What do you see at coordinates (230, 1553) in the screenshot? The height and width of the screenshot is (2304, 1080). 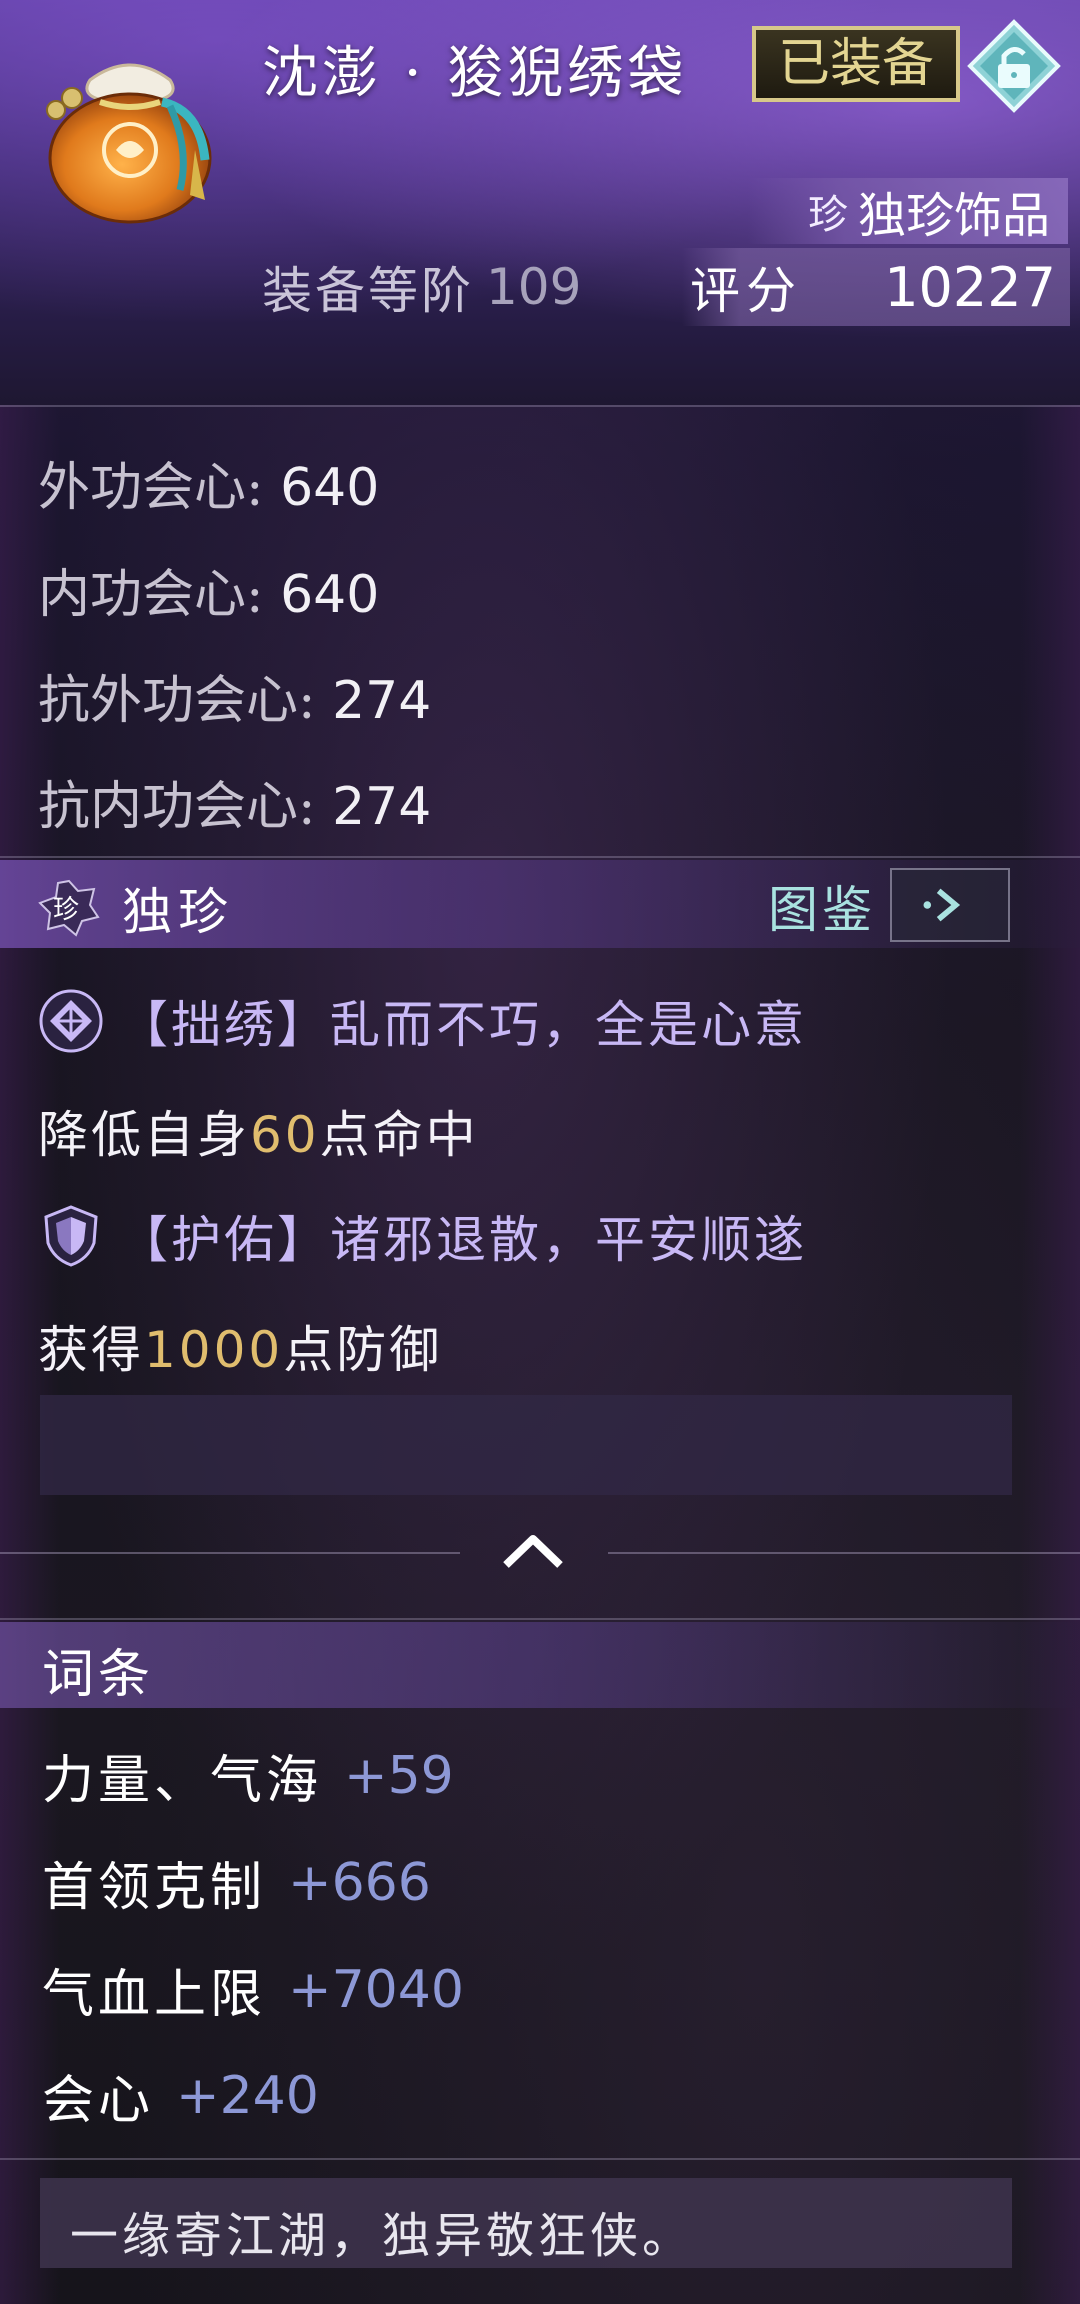 I see `collapse-line-left` at bounding box center [230, 1553].